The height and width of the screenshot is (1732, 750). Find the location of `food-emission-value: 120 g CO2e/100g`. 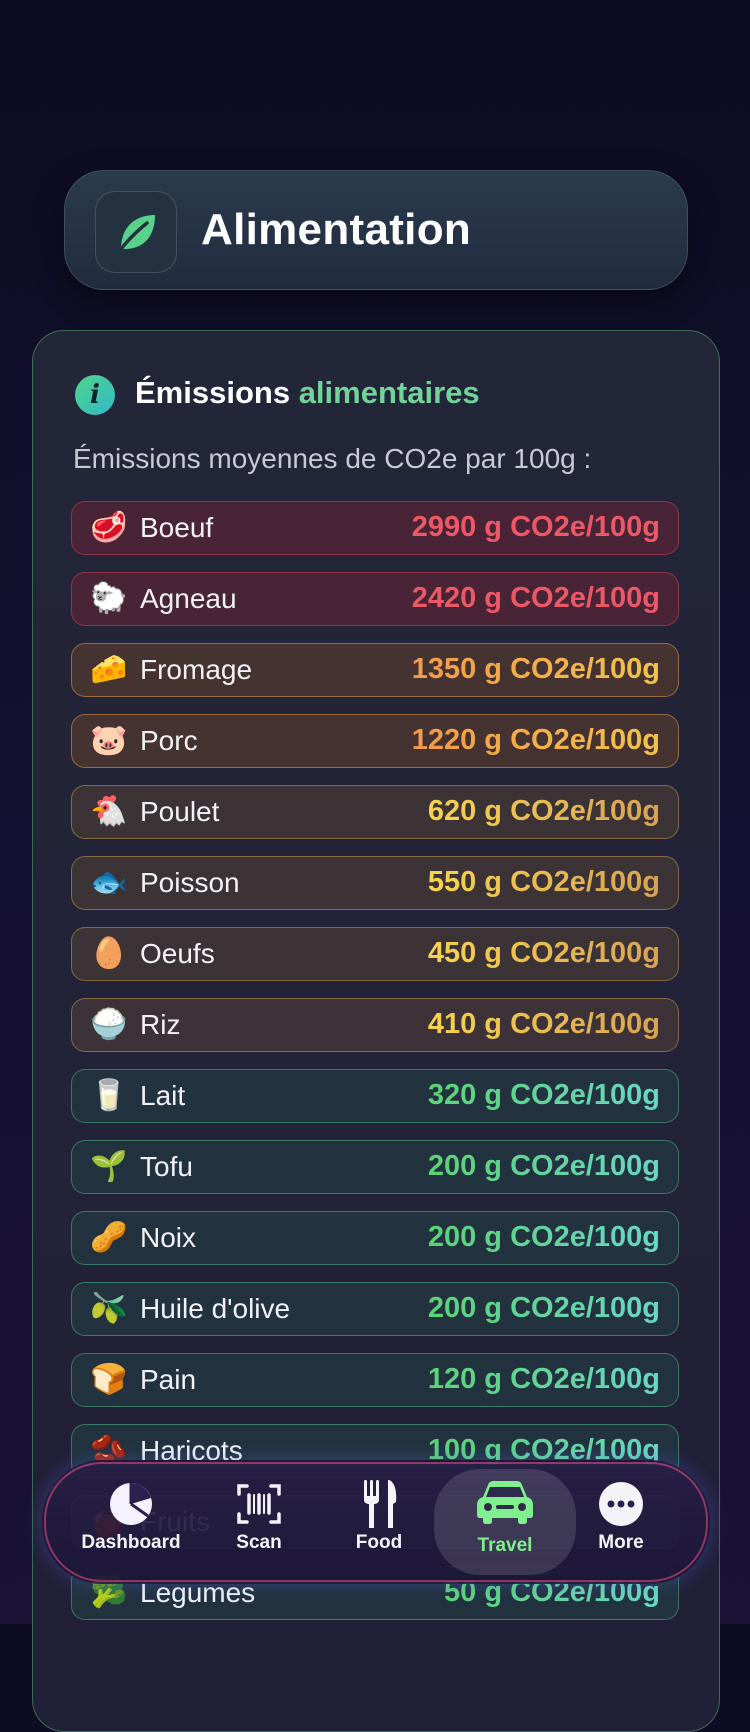

food-emission-value: 120 g CO2e/100g is located at coordinates (543, 1379).